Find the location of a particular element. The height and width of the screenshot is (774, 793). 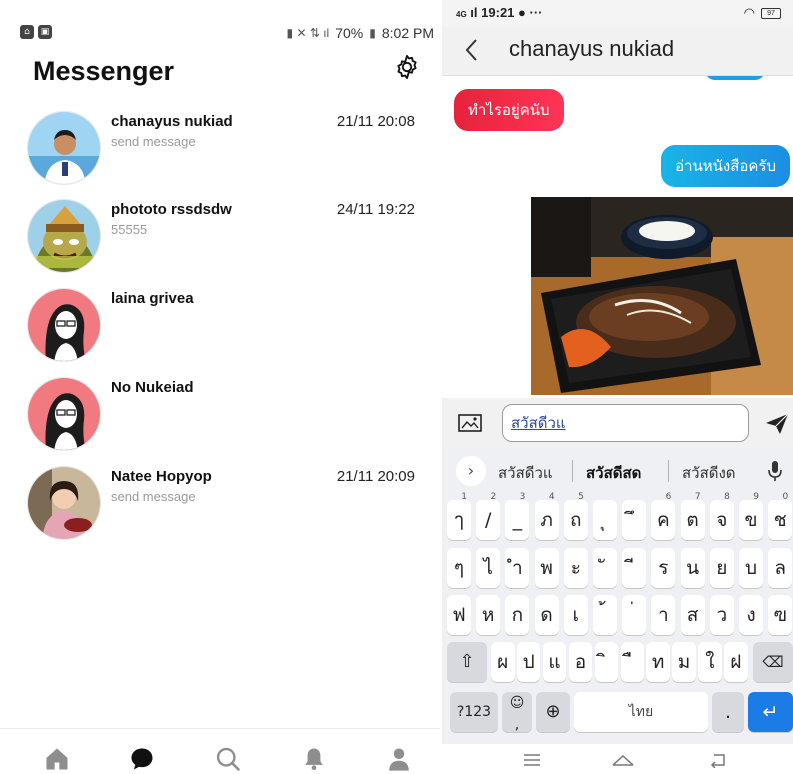

keyboard-key: ส is located at coordinates (692, 615).